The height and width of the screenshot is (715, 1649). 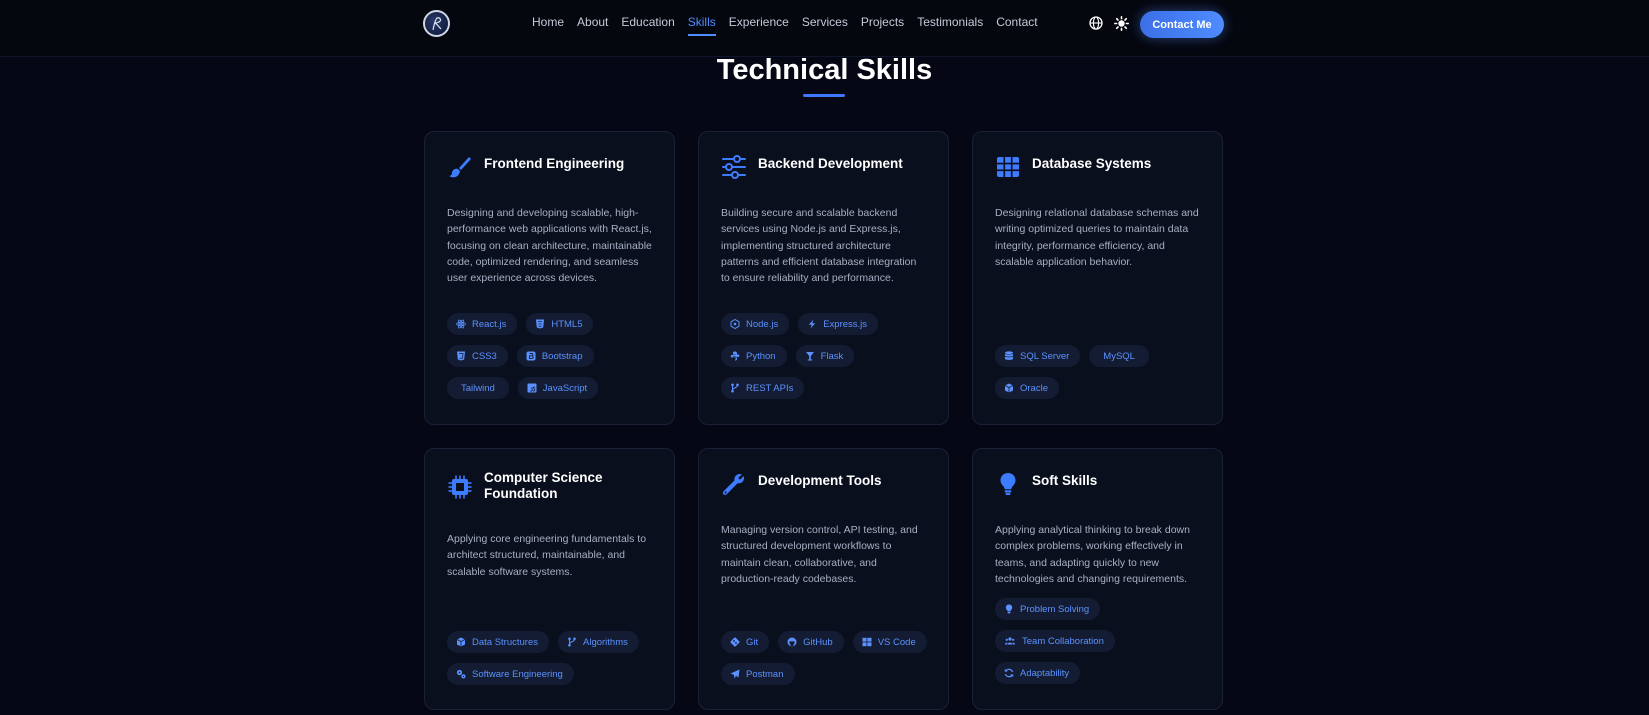 What do you see at coordinates (548, 25) in the screenshot?
I see `nav-link-home: Home` at bounding box center [548, 25].